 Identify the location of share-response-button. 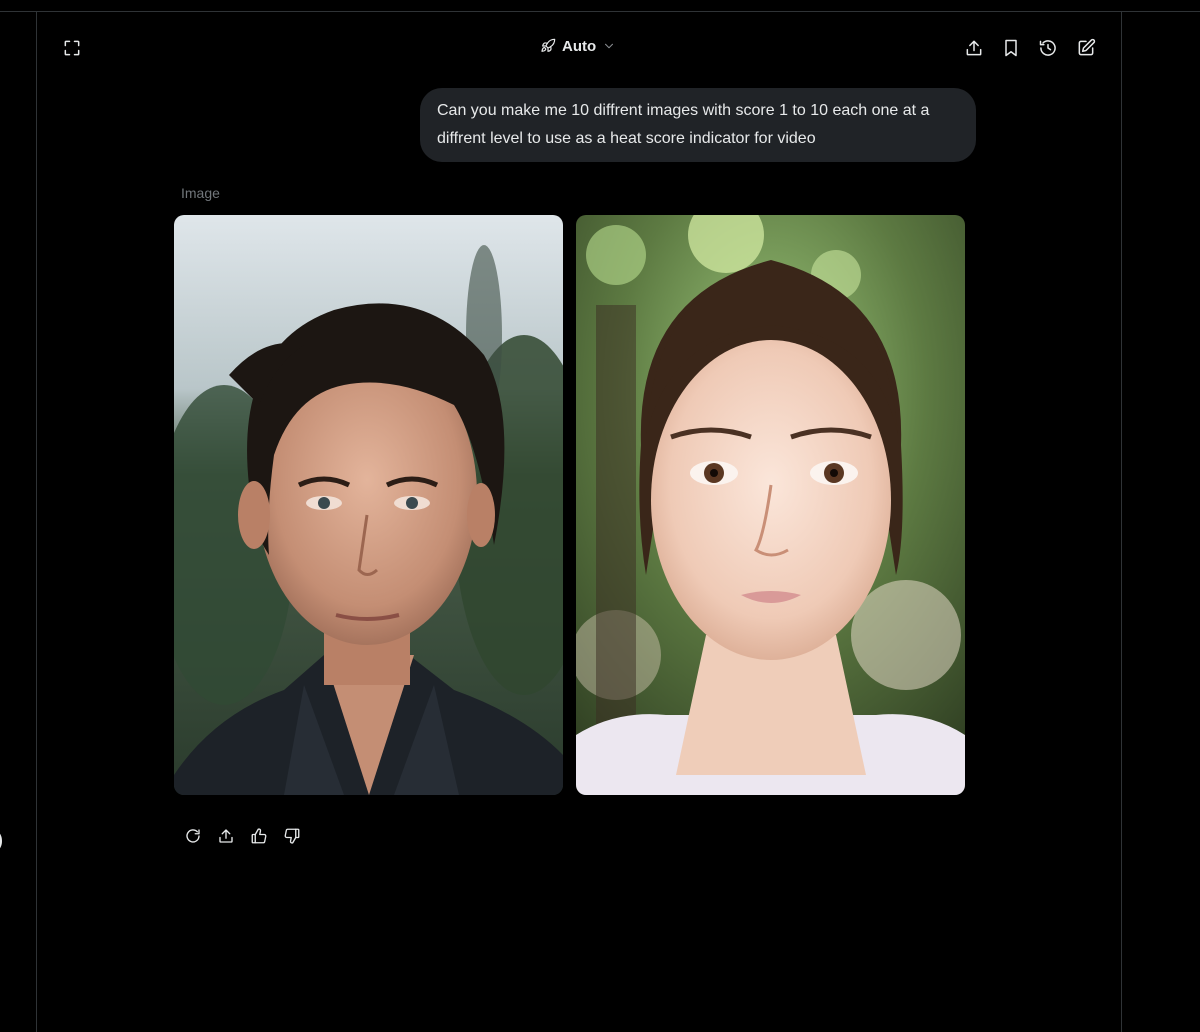
(226, 836).